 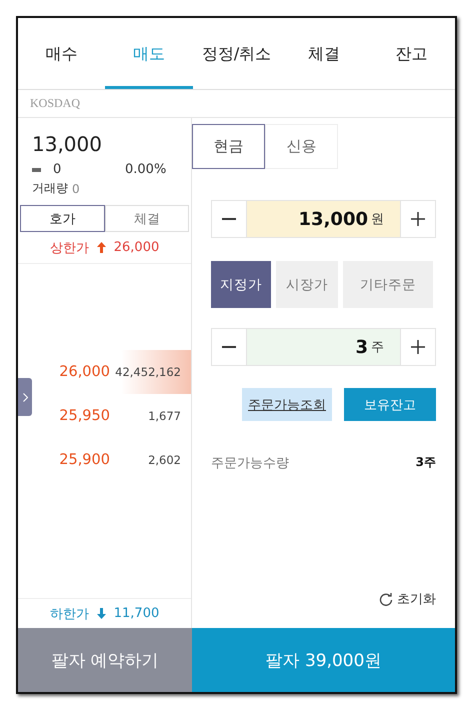 I want to click on ask-volume: 2,602, so click(x=164, y=460).